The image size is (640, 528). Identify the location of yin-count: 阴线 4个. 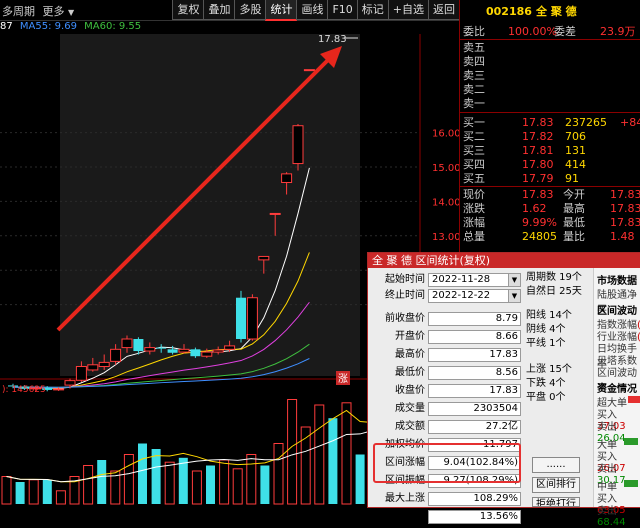
(546, 329).